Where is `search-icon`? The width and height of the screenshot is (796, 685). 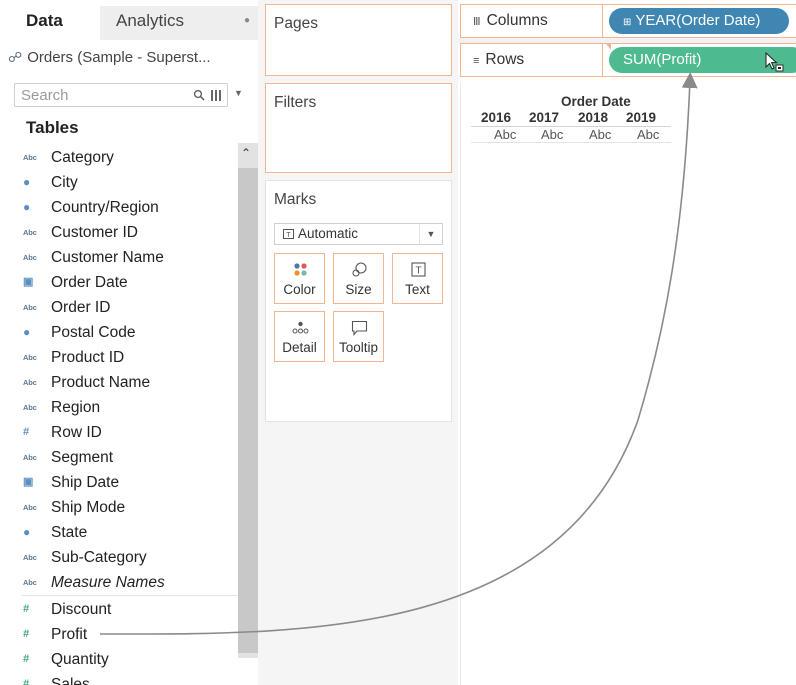
search-icon is located at coordinates (199, 95).